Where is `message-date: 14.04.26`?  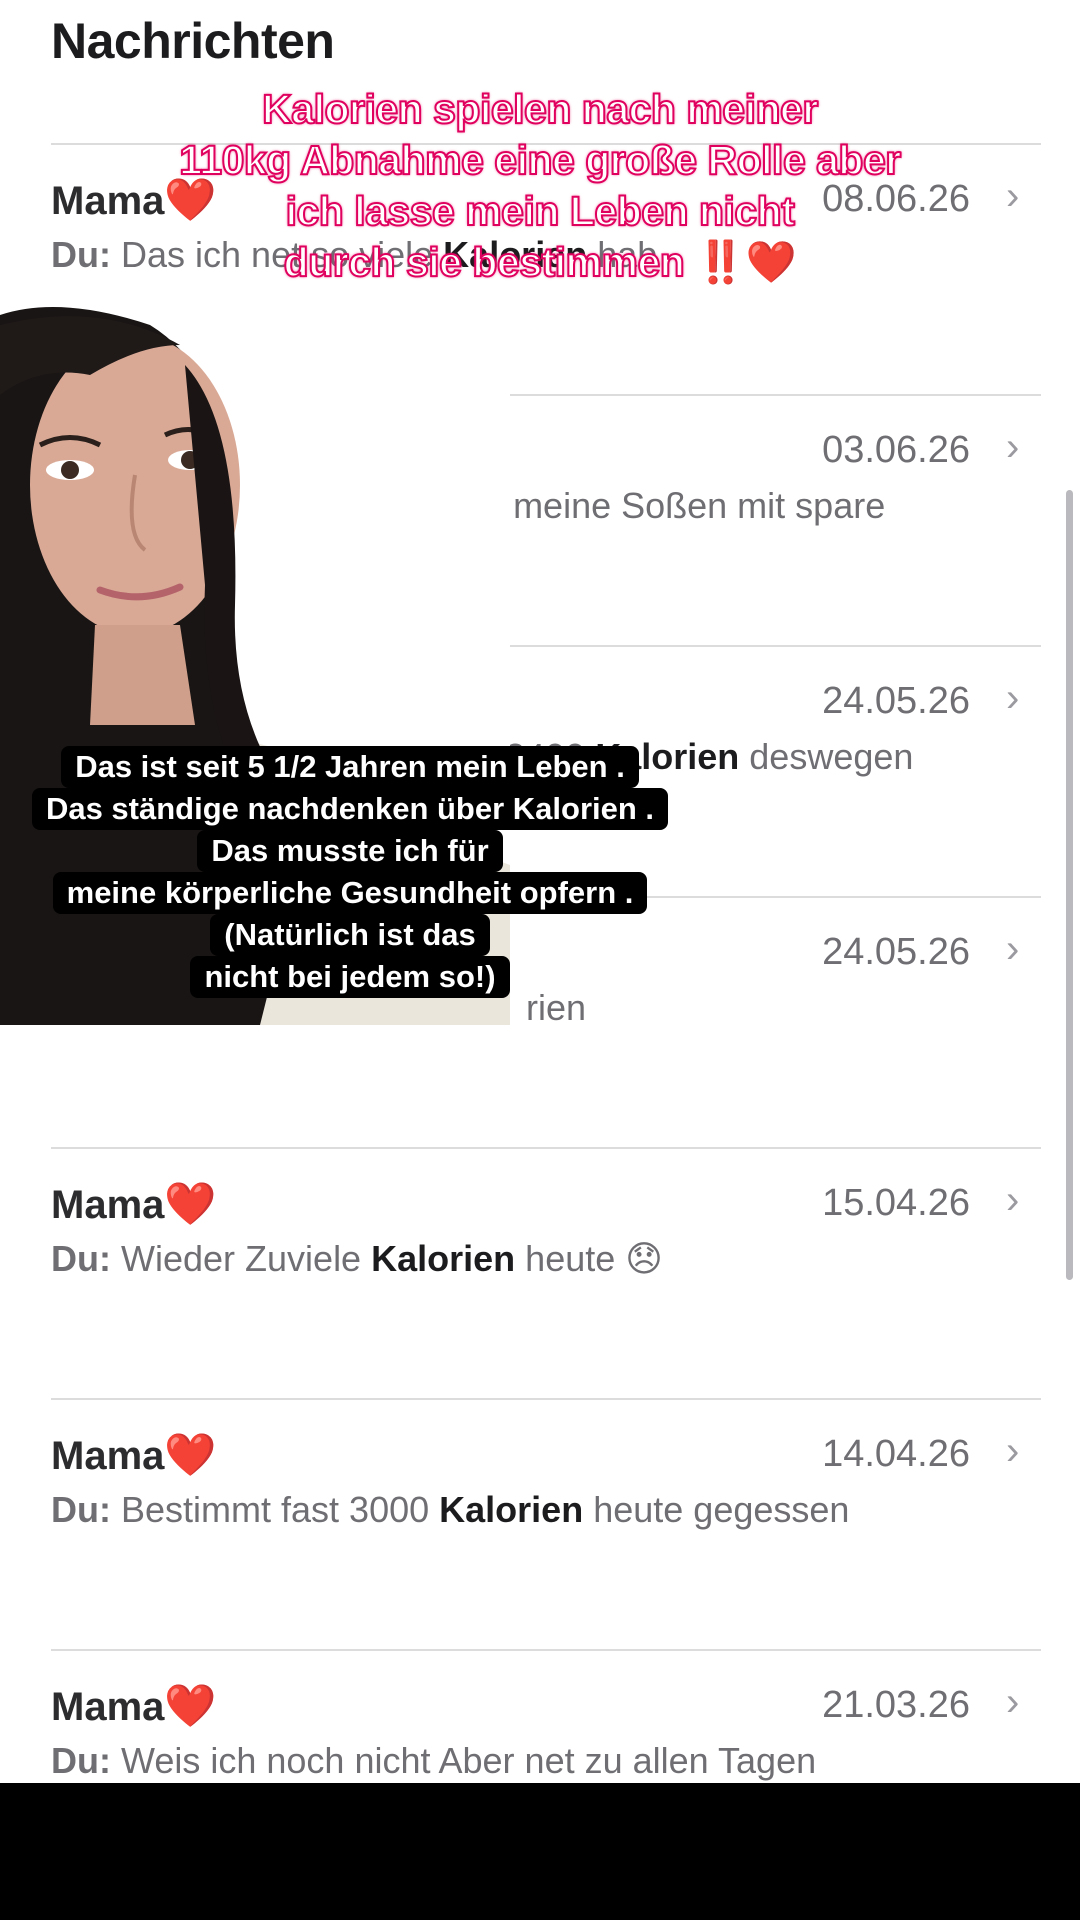 message-date: 14.04.26 is located at coordinates (896, 1454).